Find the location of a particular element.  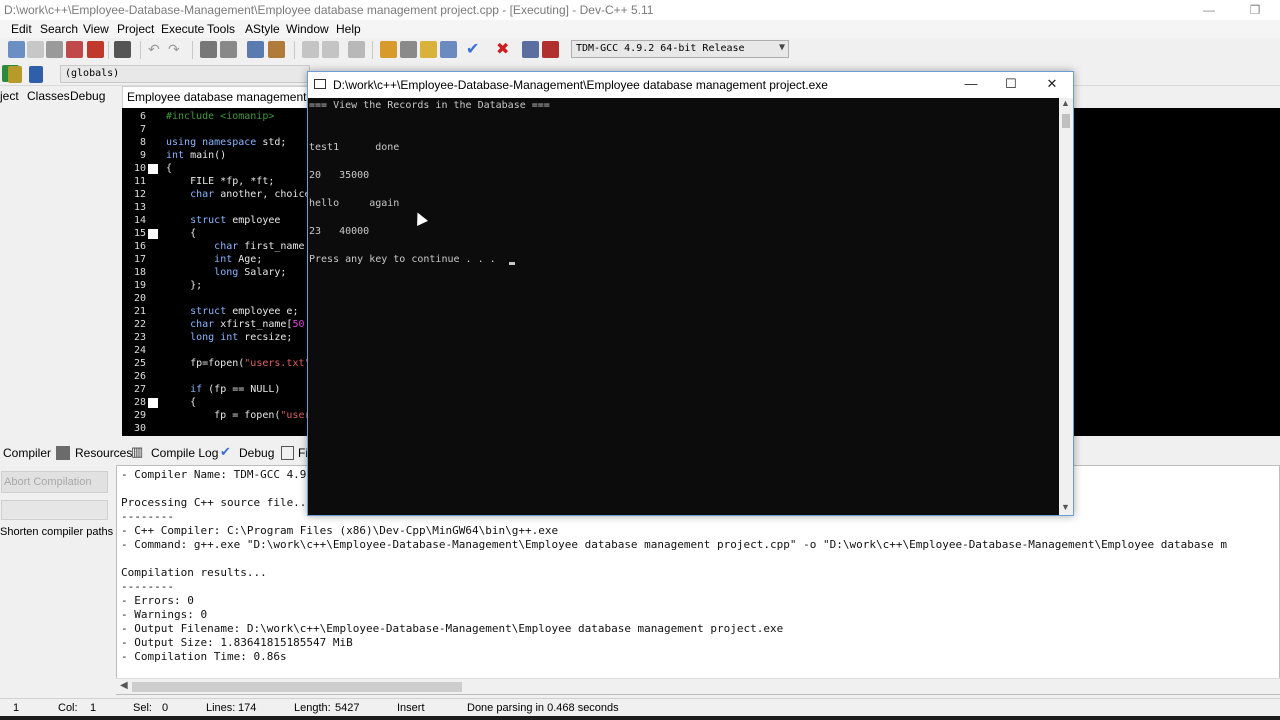

ide-minimize-button: — is located at coordinates (1209, 10).